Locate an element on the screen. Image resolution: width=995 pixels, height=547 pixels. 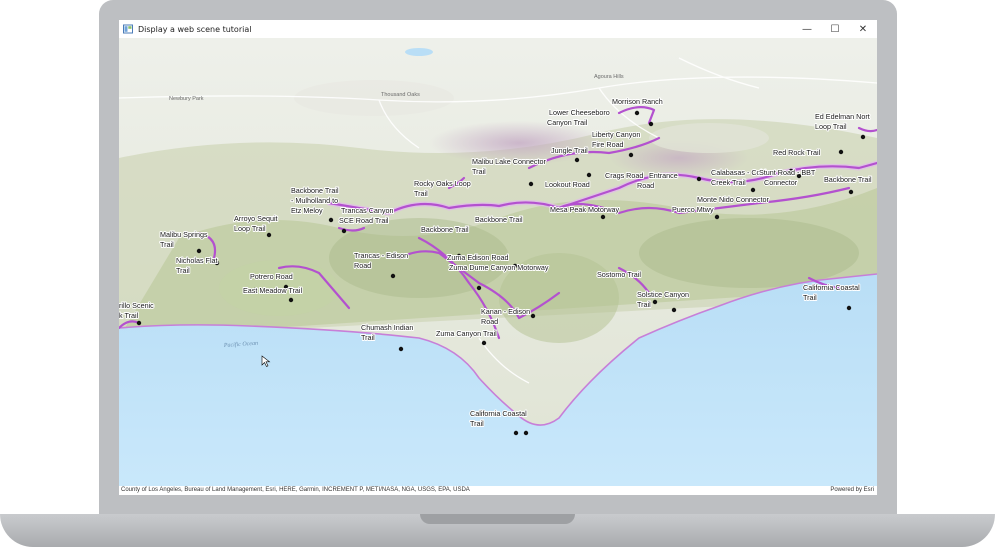
window-controls: — ☐ ✕ is located at coordinates (835, 29).